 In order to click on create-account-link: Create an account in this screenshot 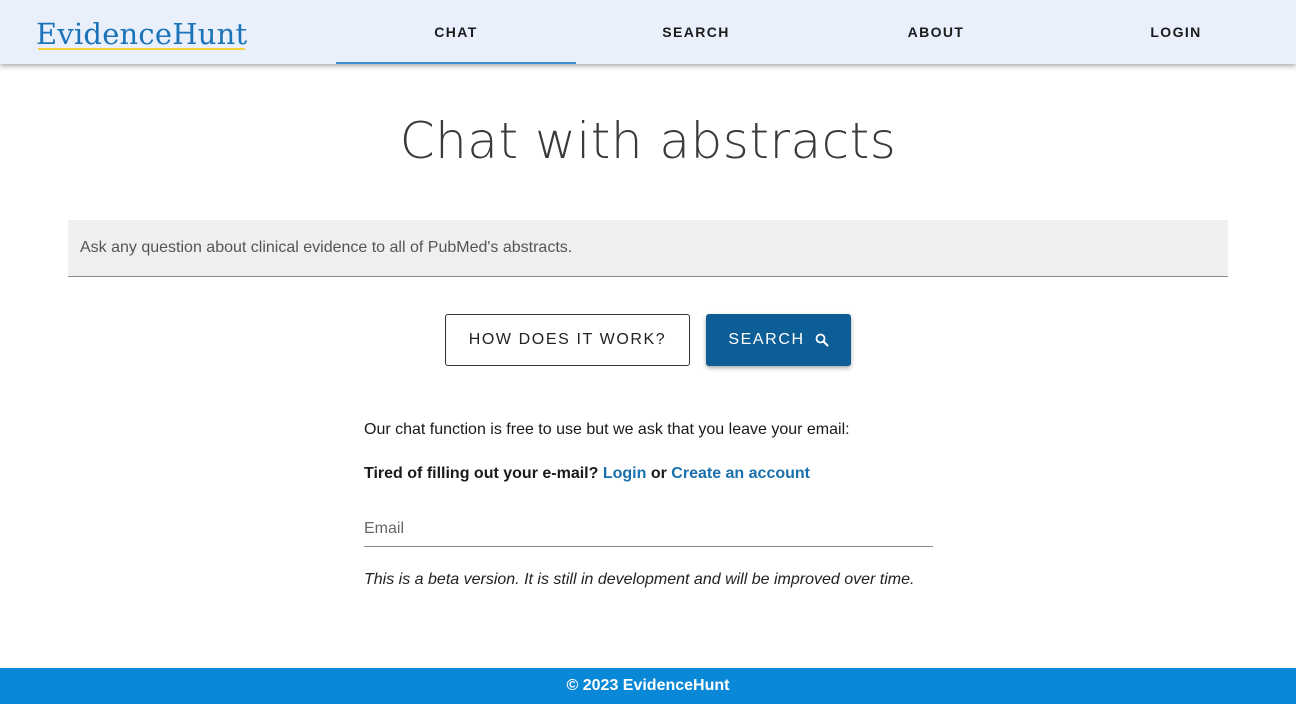, I will do `click(740, 473)`.